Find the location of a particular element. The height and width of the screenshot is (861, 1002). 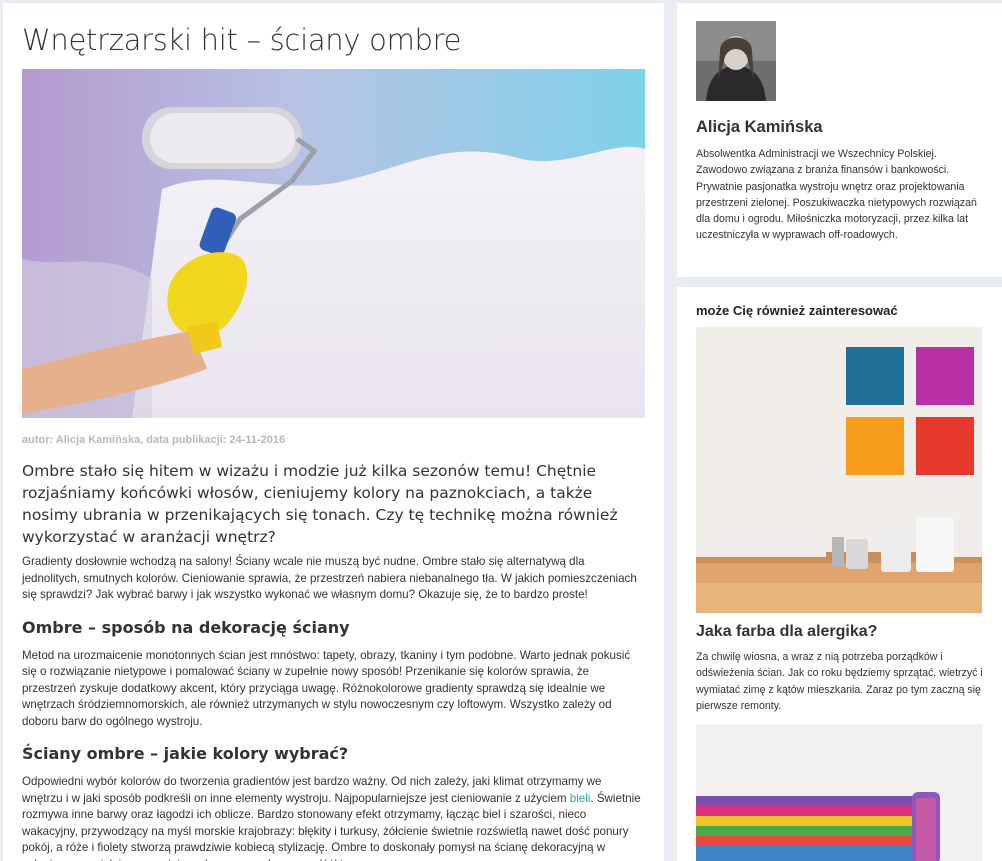

section2-heading: Ściany ombre – jakie kolory wybrać? is located at coordinates (185, 753).